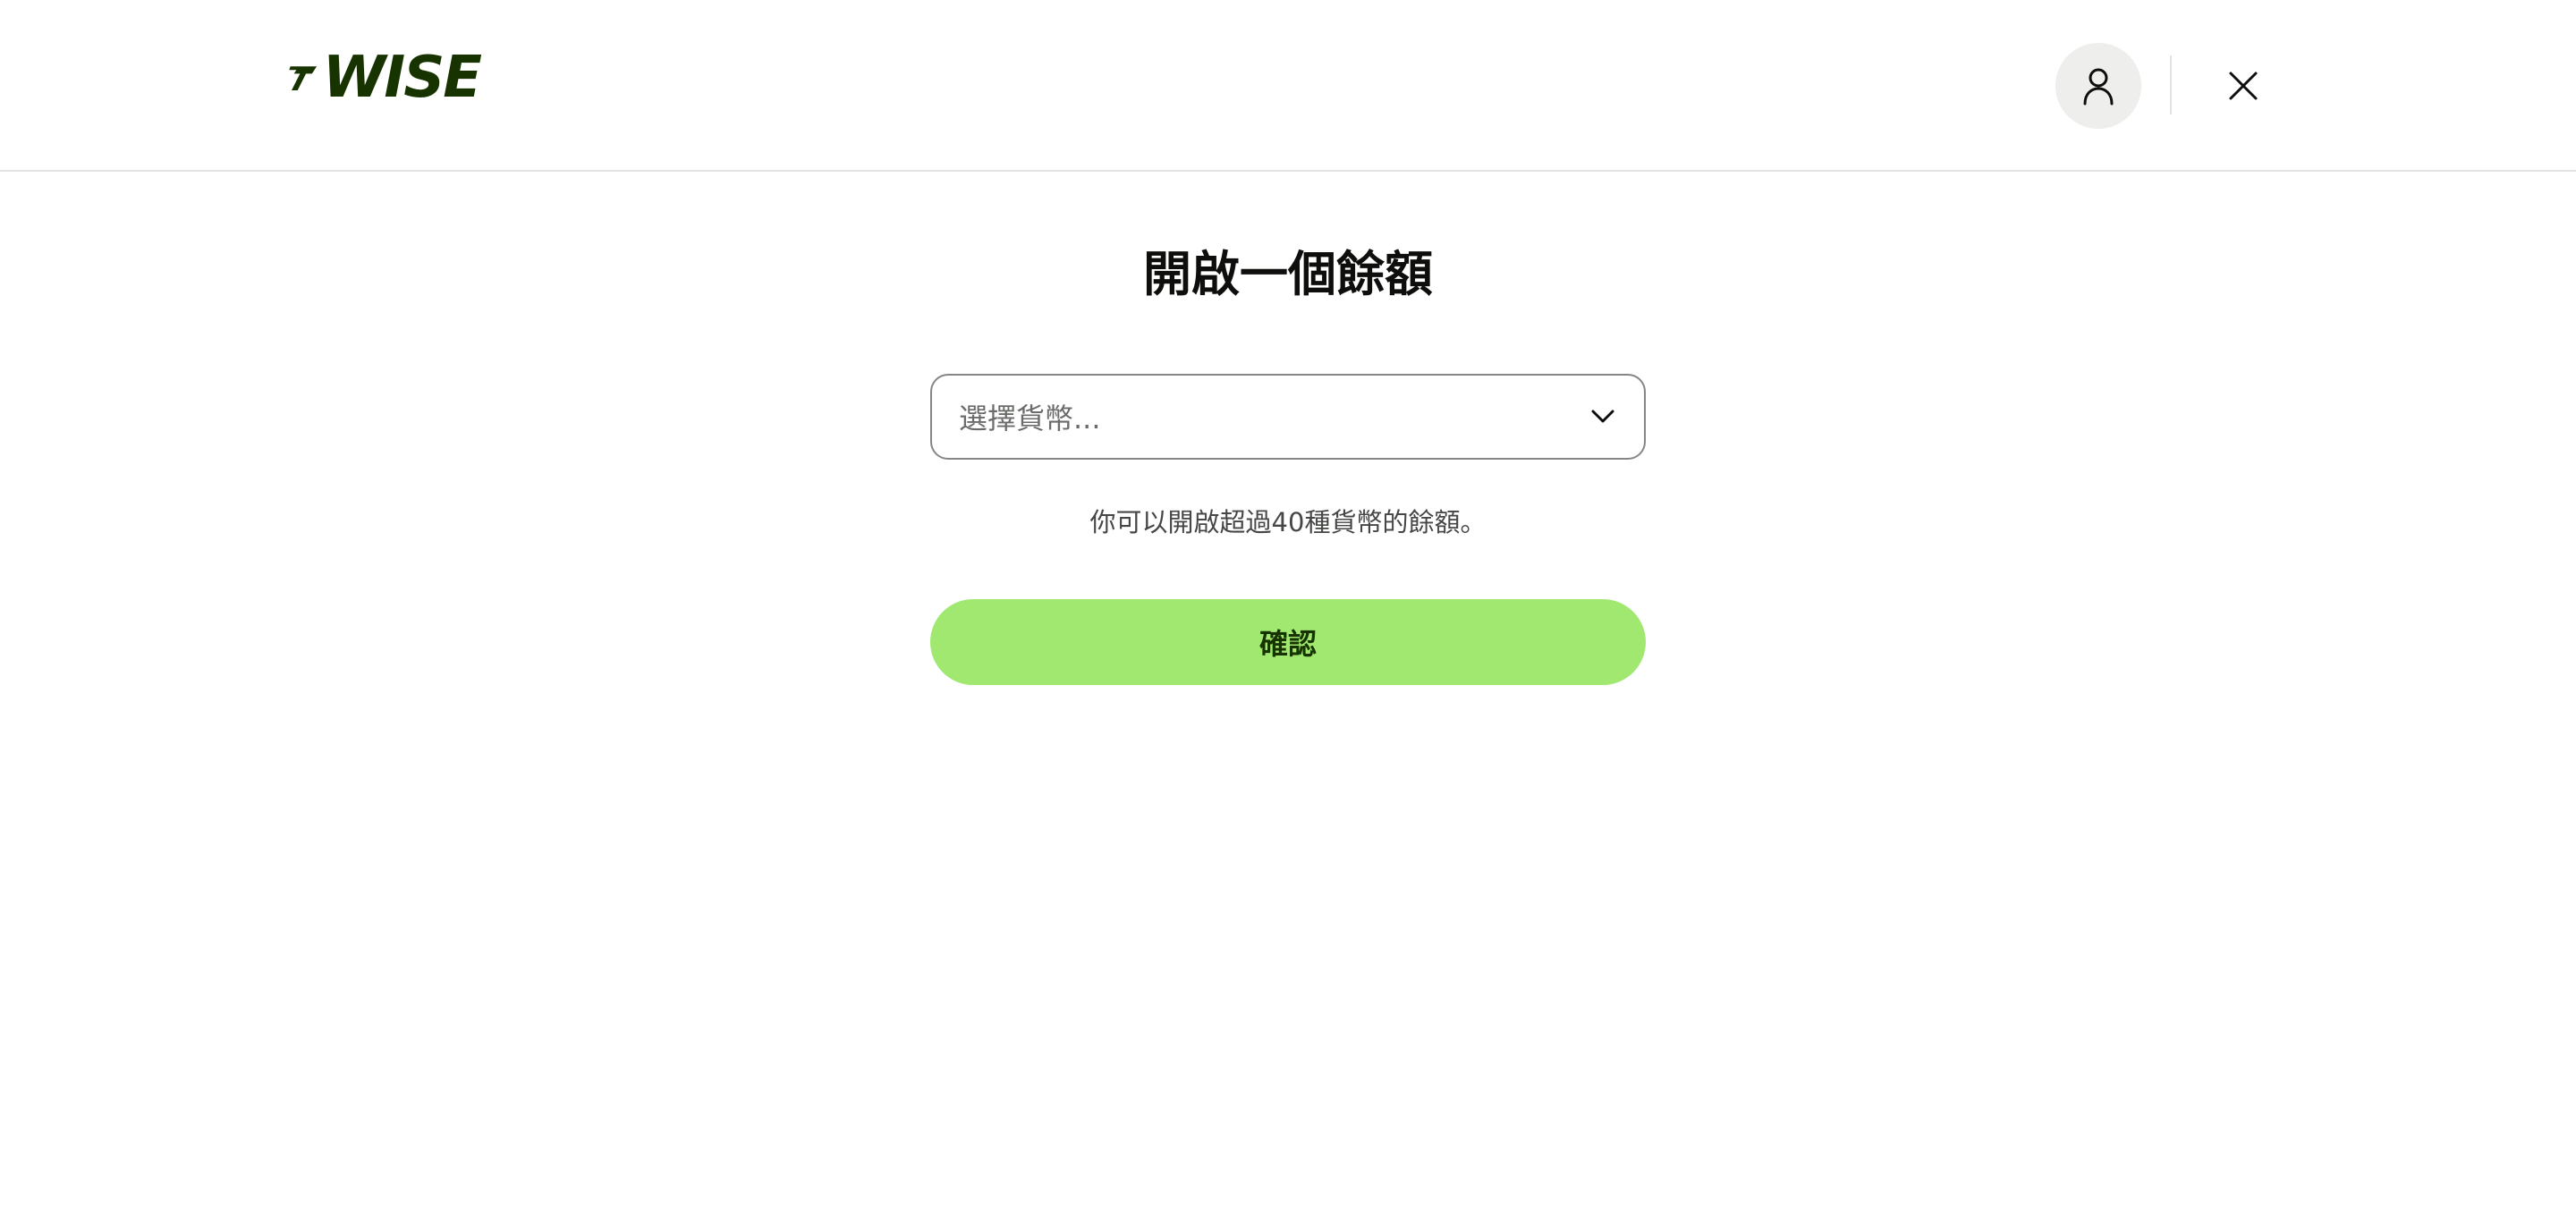 Image resolution: width=2576 pixels, height=1218 pixels. What do you see at coordinates (1603, 416) in the screenshot?
I see `chevron-down-icon` at bounding box center [1603, 416].